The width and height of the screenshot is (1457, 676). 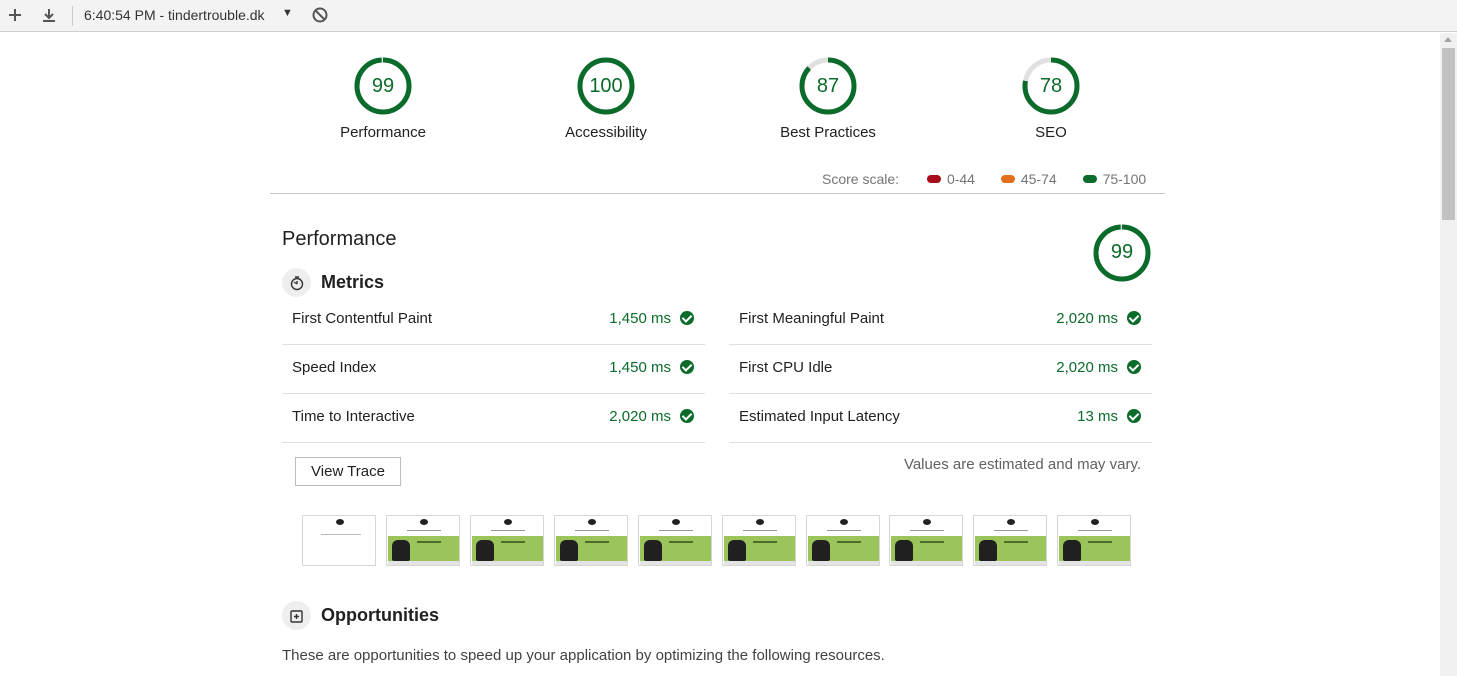 I want to click on gauge-score: 100, so click(x=606, y=86).